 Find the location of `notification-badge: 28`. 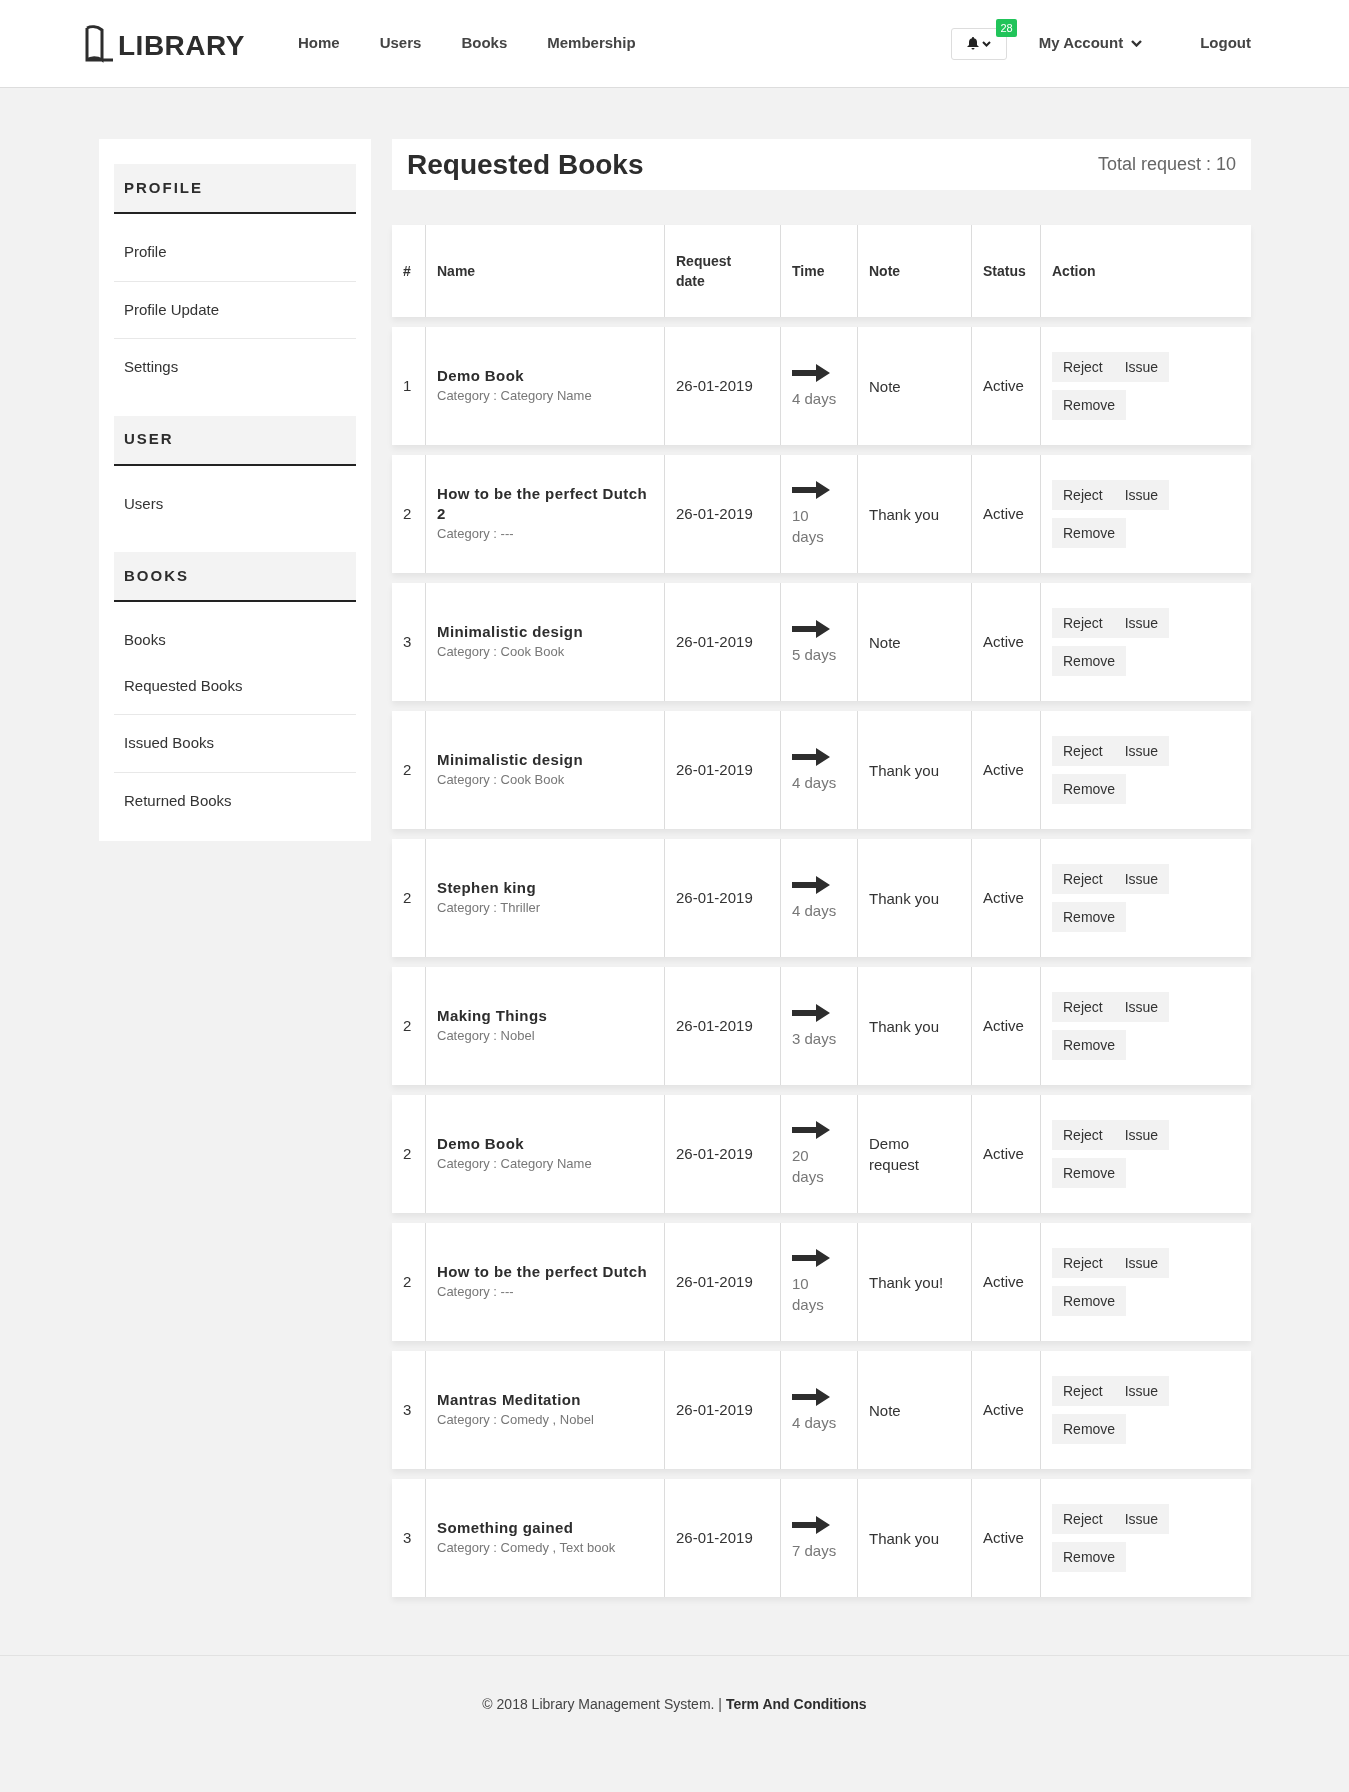

notification-badge: 28 is located at coordinates (1006, 27).